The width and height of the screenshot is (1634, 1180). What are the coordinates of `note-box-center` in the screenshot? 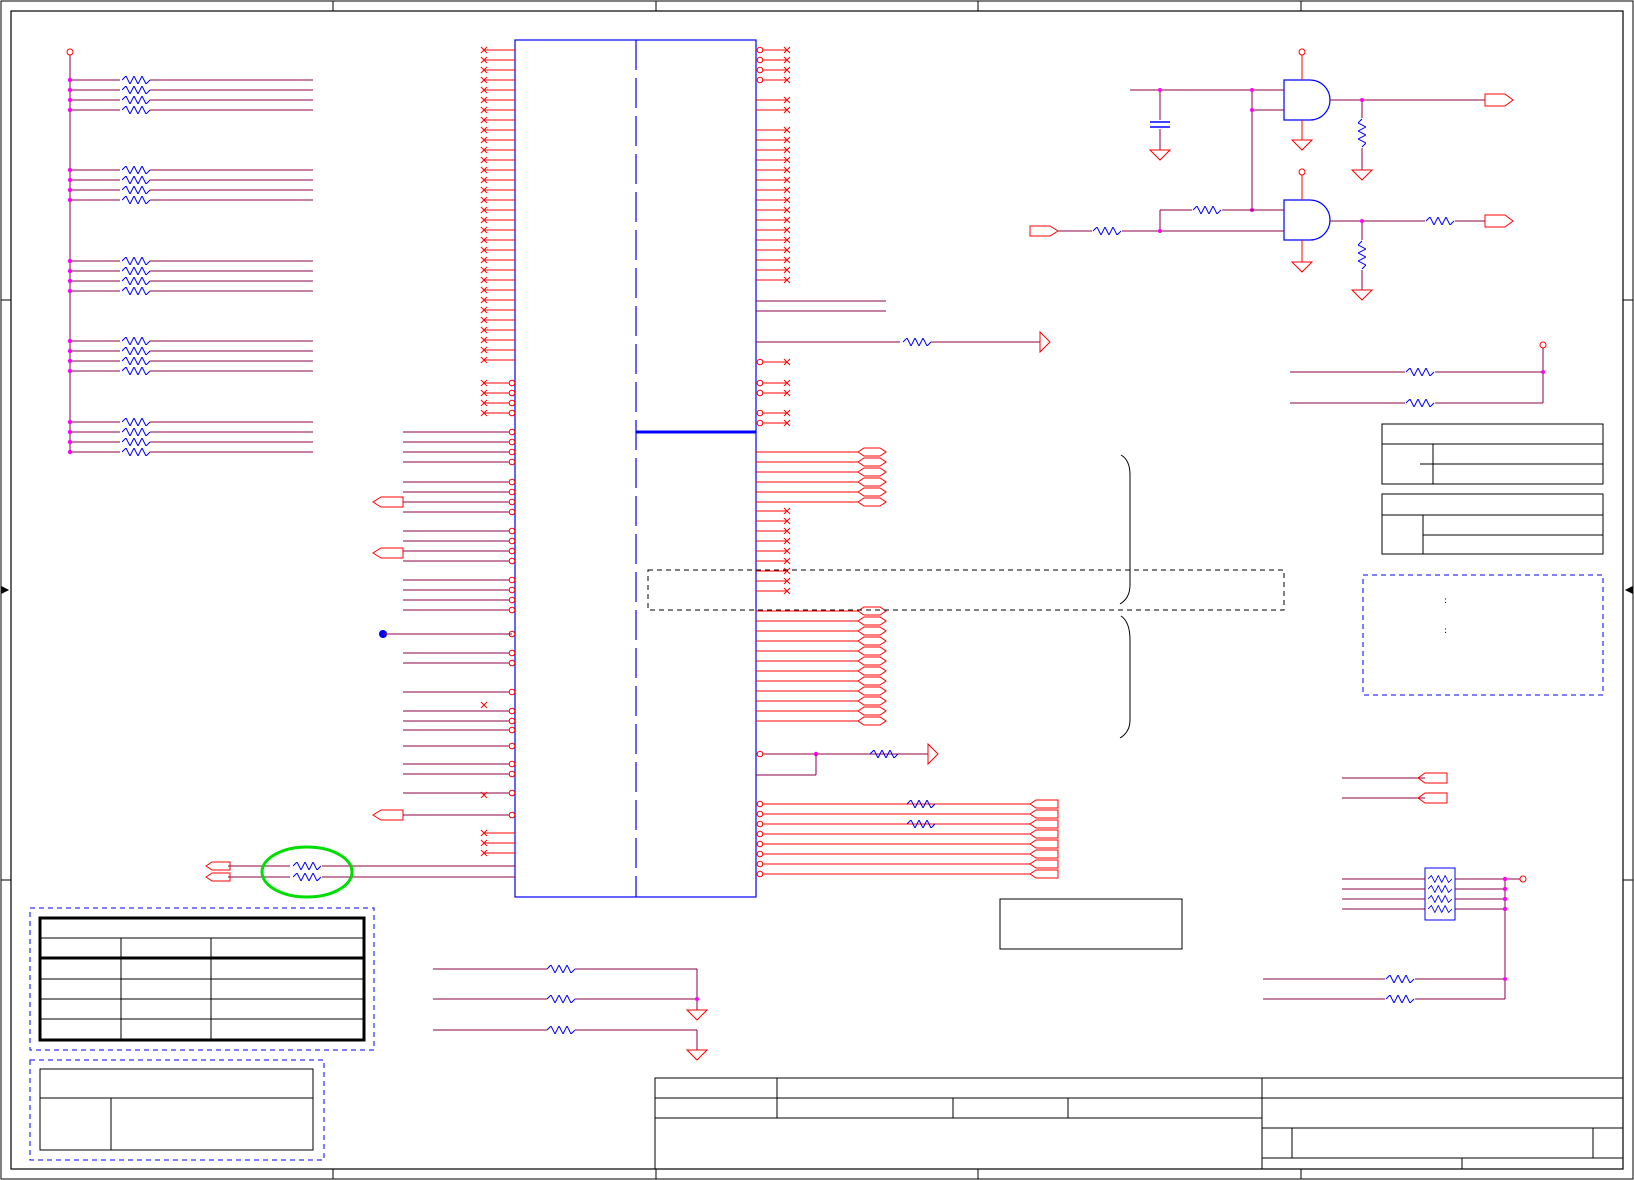 It's located at (1091, 924).